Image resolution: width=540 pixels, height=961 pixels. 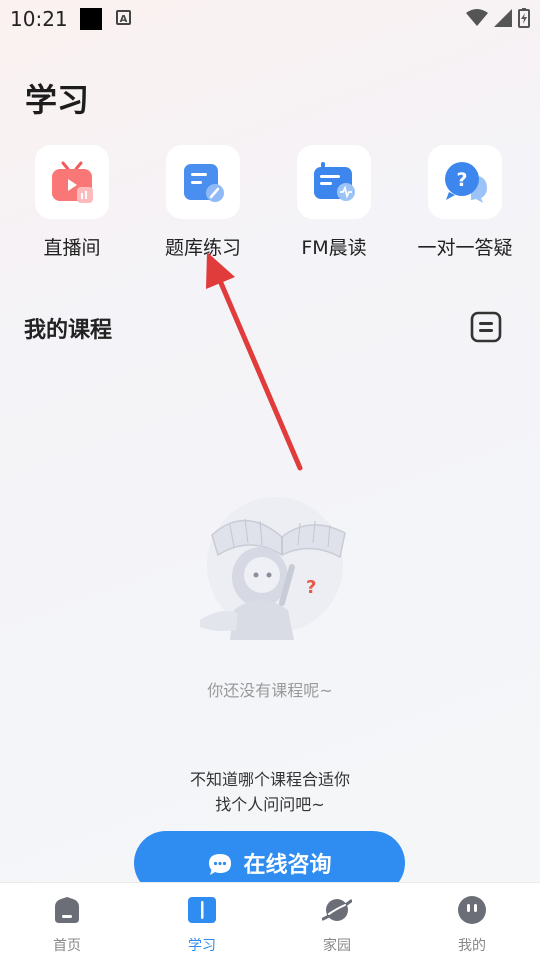 What do you see at coordinates (72, 182) in the screenshot?
I see `tv-live-icon` at bounding box center [72, 182].